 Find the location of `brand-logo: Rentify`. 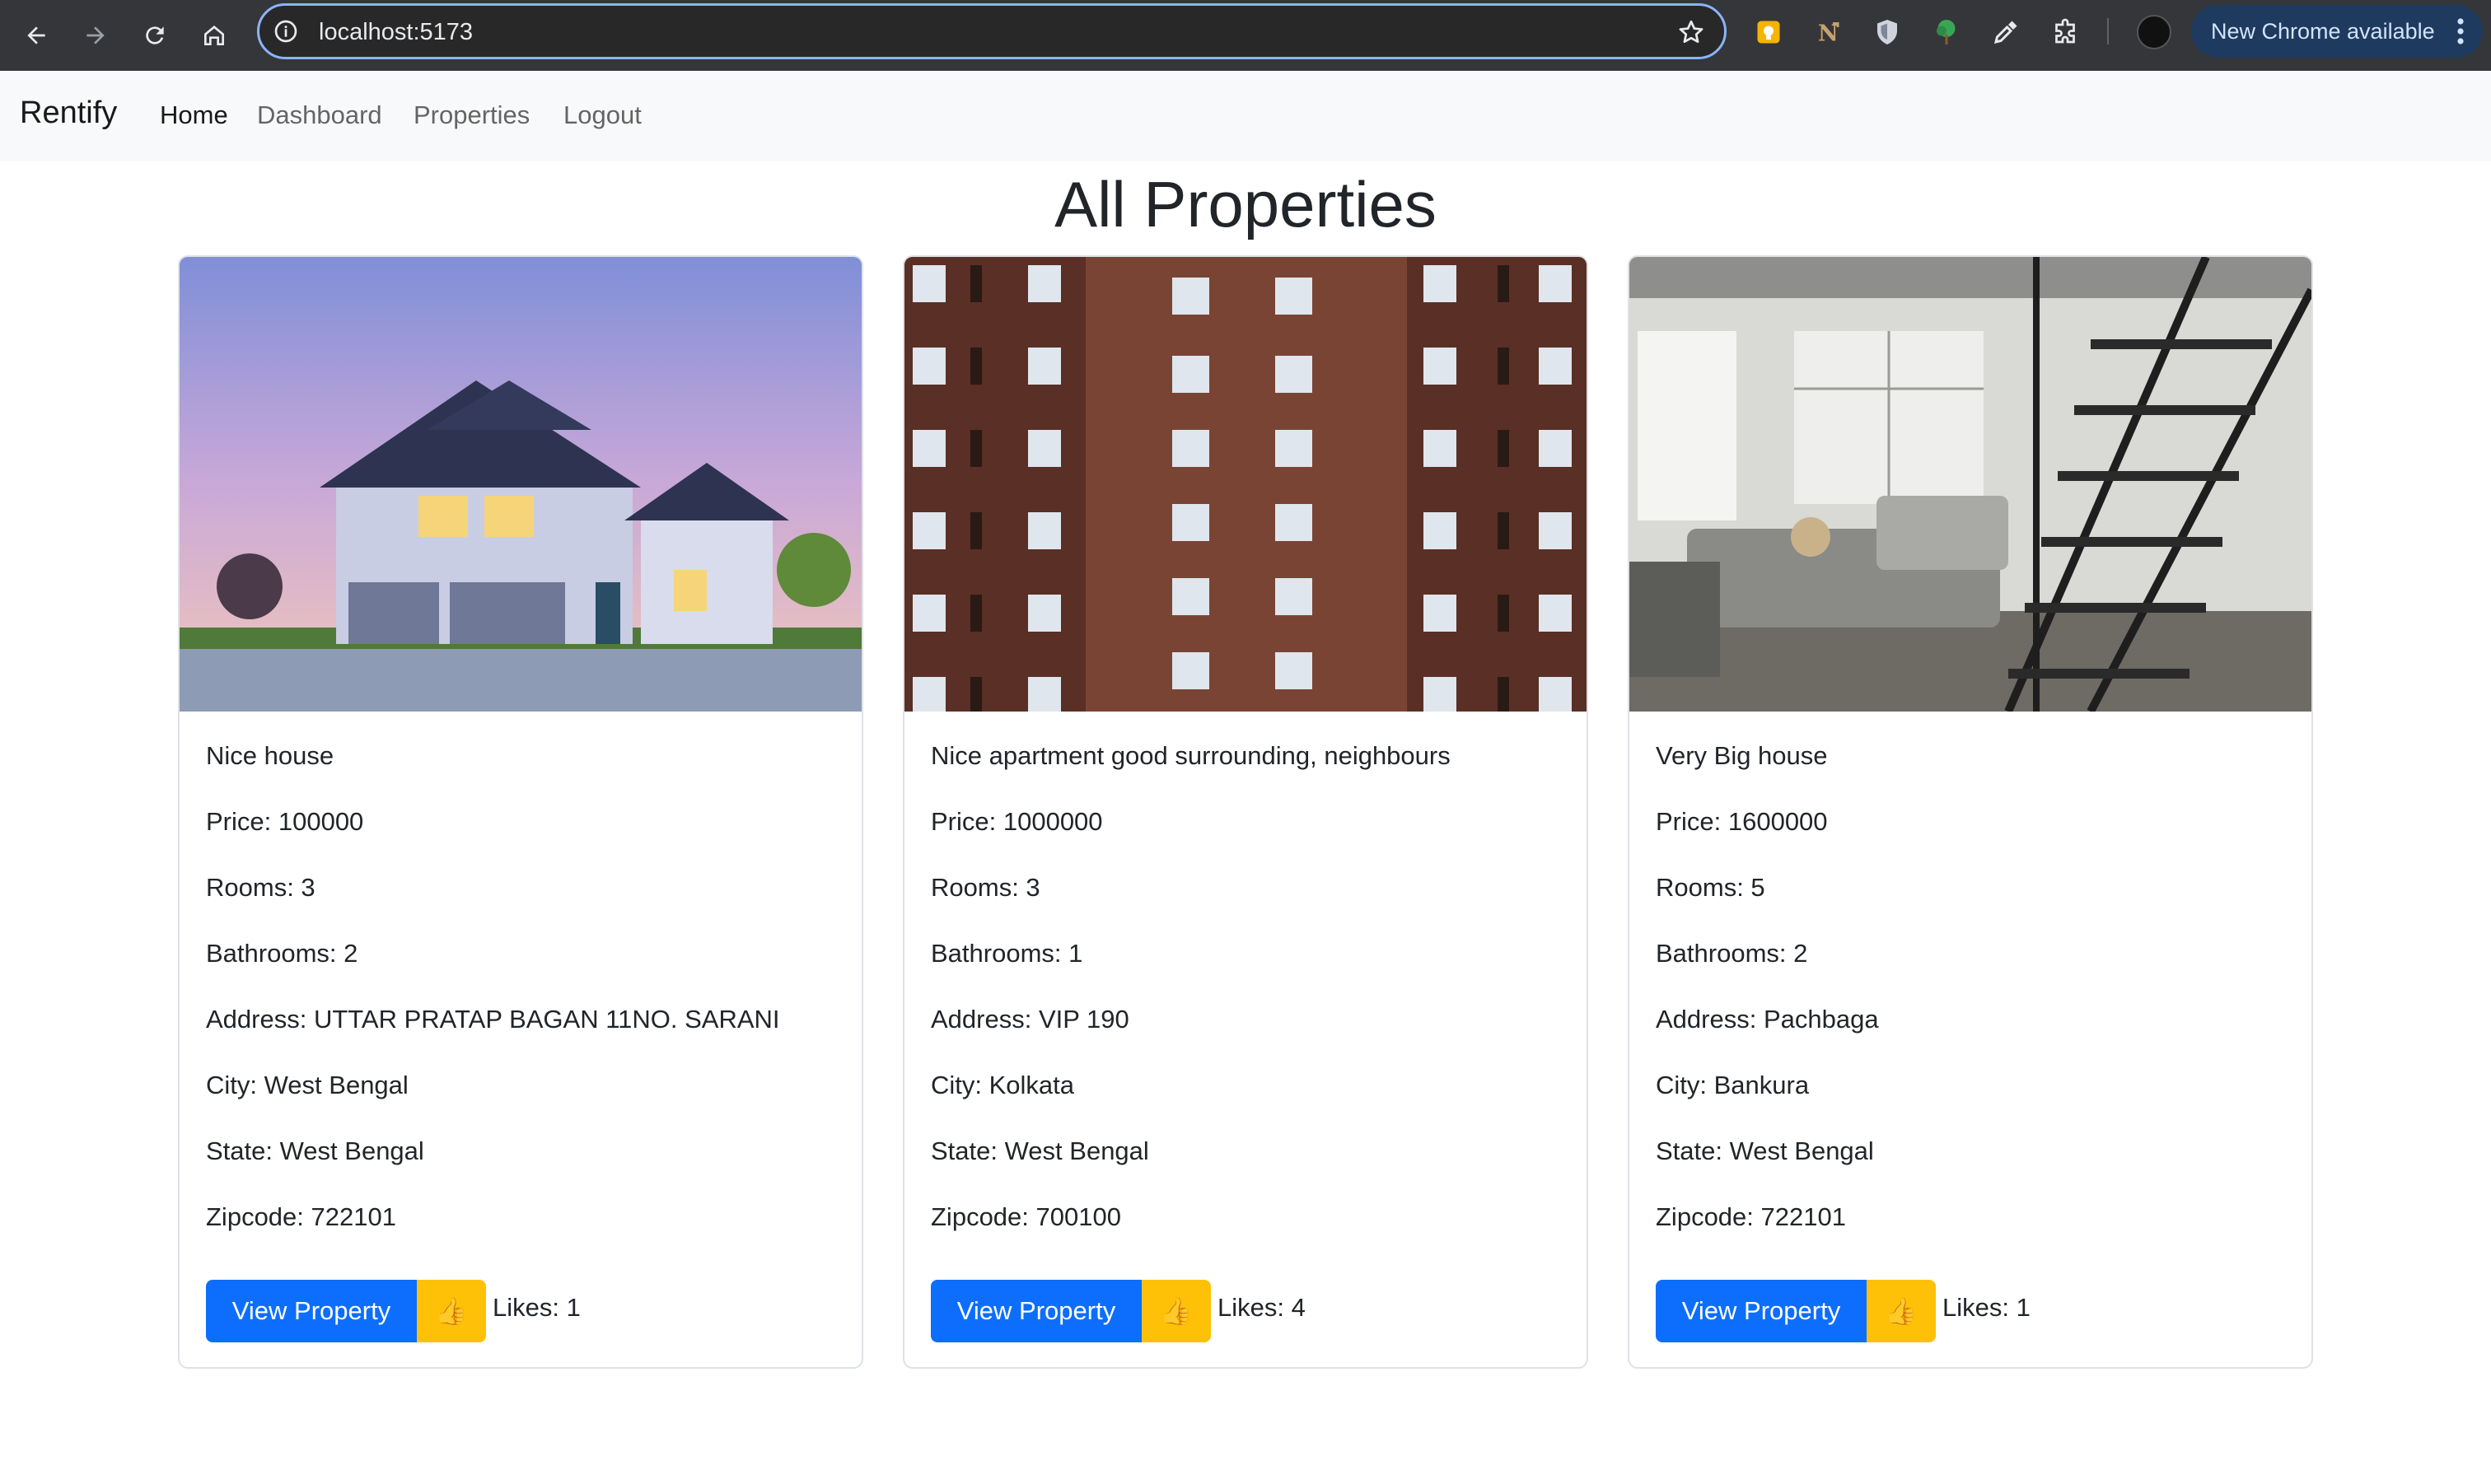

brand-logo: Rentify is located at coordinates (68, 113).